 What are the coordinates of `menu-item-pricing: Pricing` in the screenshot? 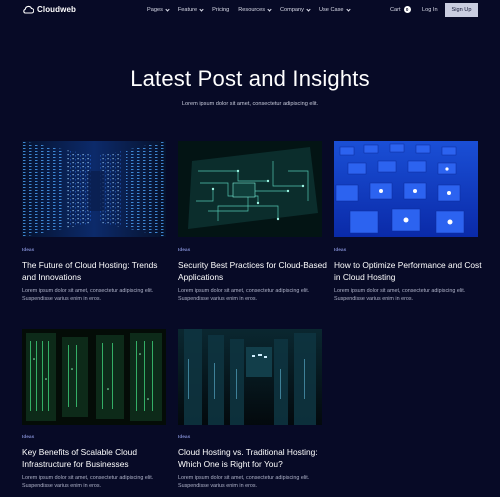 It's located at (220, 10).